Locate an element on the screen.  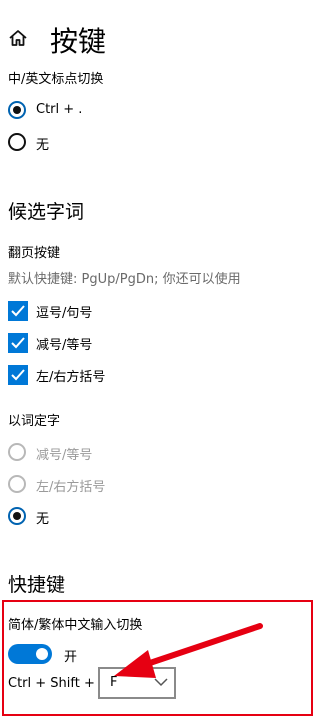
radio-word-brackets is located at coordinates (17, 484).